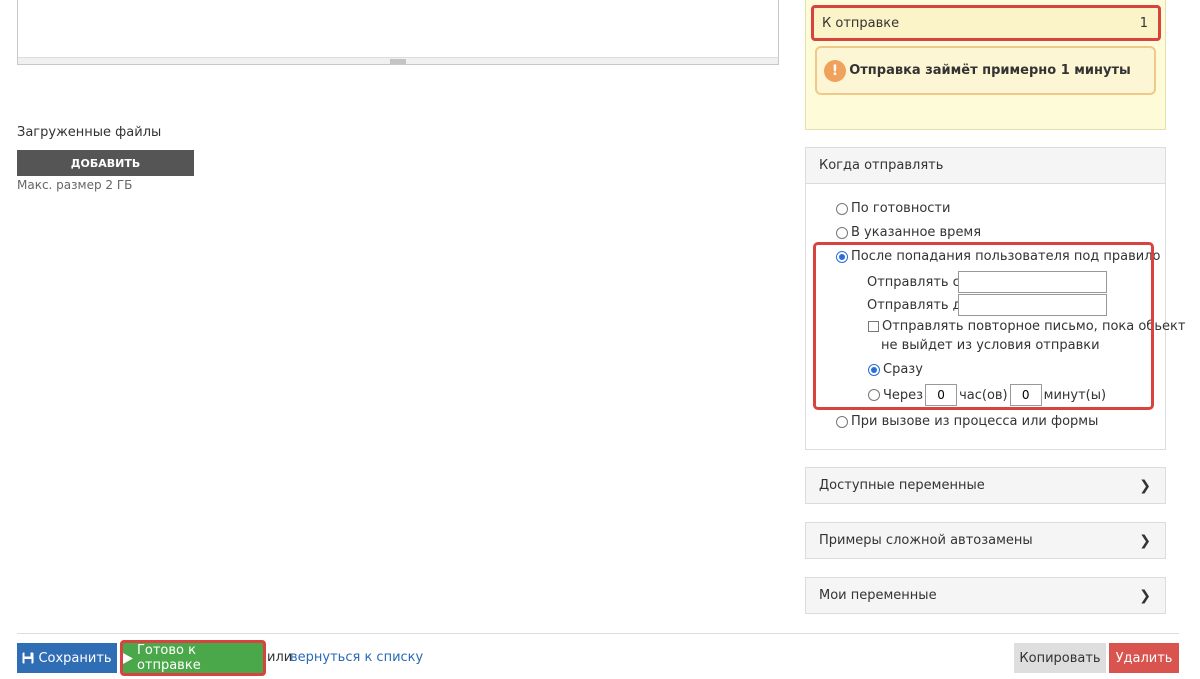 The height and width of the screenshot is (679, 1200). Describe the element at coordinates (835, 70) in the screenshot. I see `exclamation-icon: !` at that location.